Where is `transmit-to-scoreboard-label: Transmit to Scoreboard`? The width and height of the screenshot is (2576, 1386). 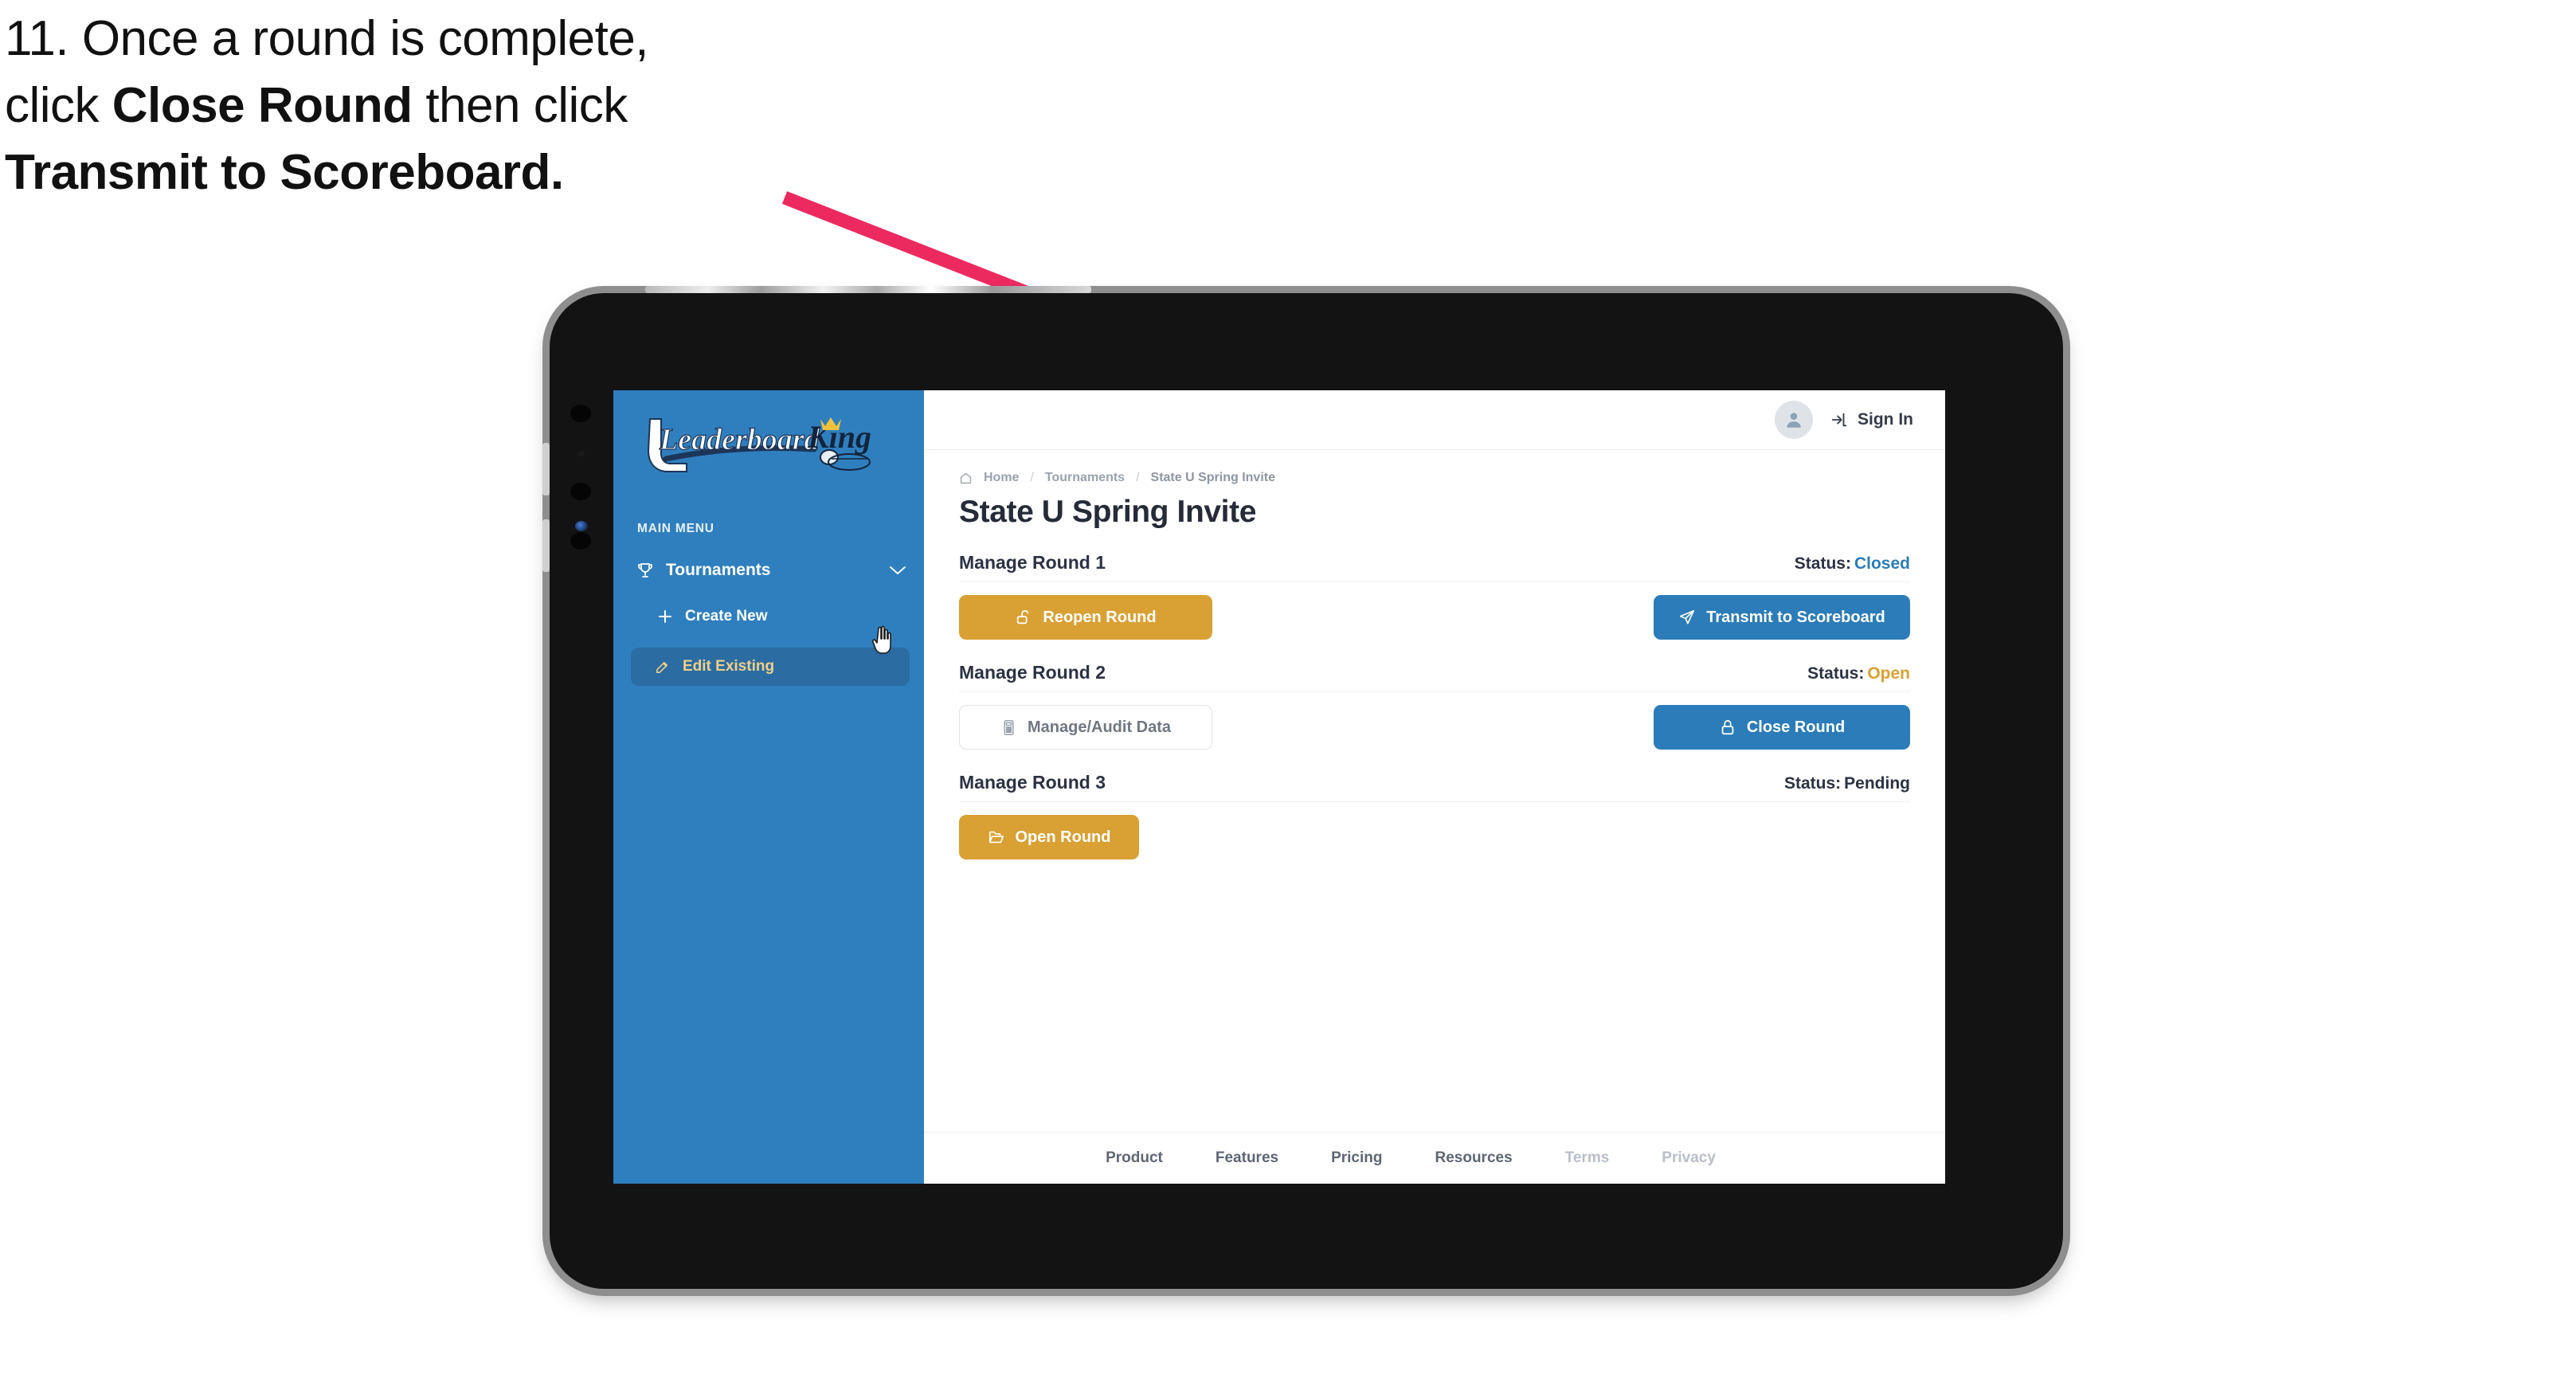
transmit-to-scoreboard-label: Transmit to Scoreboard is located at coordinates (1795, 617).